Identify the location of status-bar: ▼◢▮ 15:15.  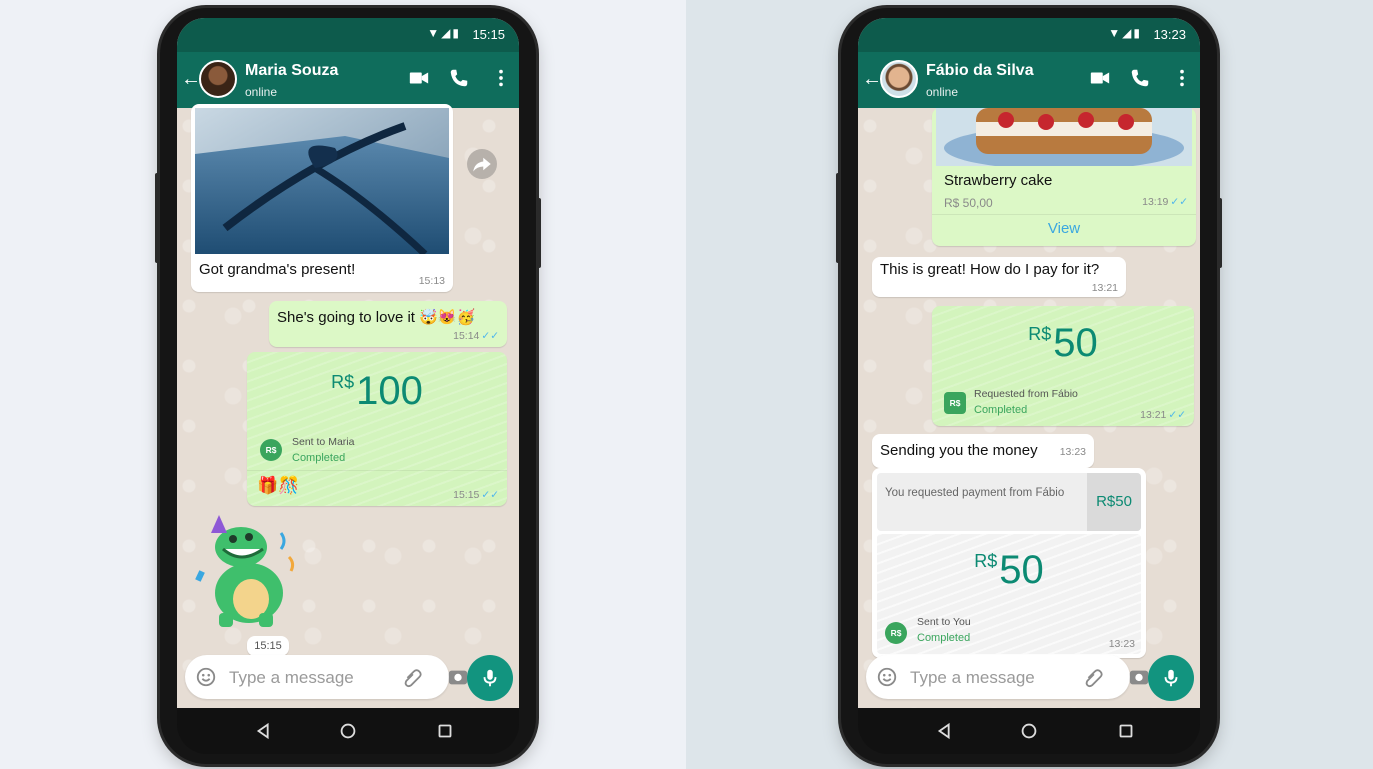
(348, 35).